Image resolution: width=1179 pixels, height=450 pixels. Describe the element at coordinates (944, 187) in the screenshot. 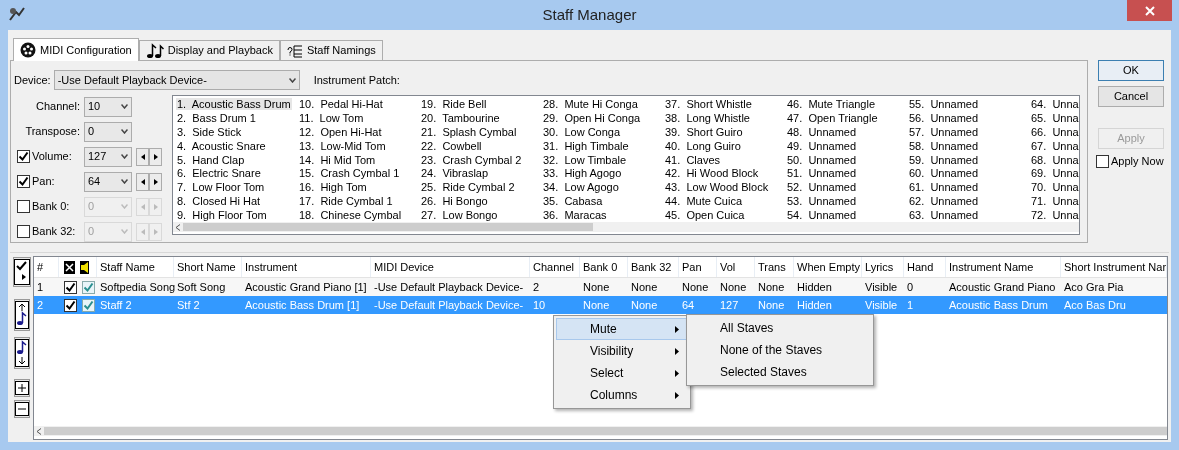

I see `list-item: 61. Unnamed` at that location.